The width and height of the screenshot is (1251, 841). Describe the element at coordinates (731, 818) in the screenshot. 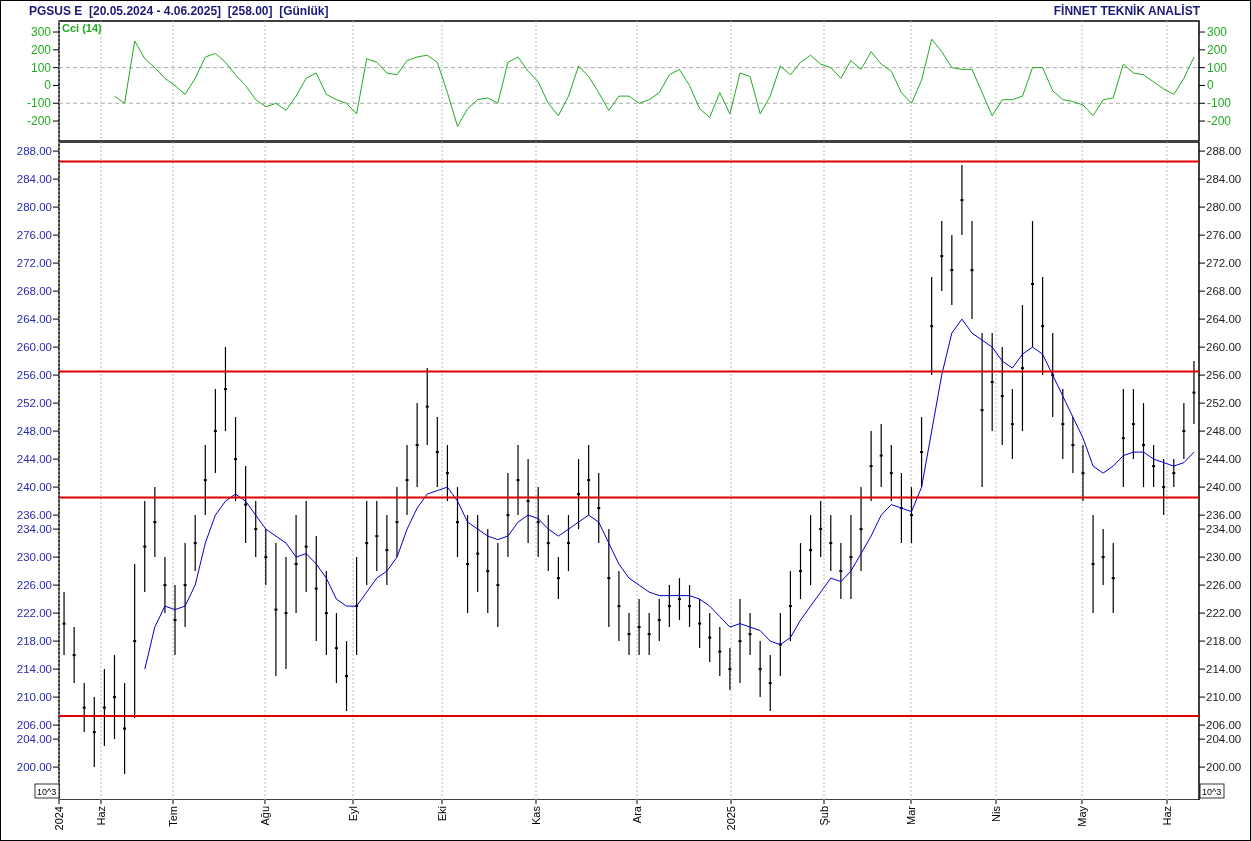

I see `axis-label: 2025` at that location.